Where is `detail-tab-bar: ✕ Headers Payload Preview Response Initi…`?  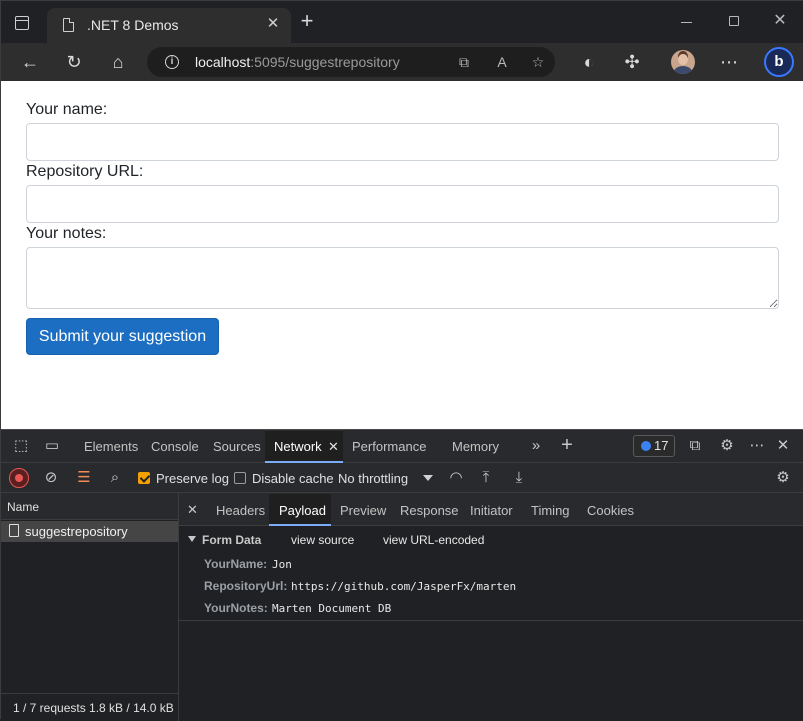
detail-tab-bar: ✕ Headers Payload Preview Response Initi… is located at coordinates (491, 509).